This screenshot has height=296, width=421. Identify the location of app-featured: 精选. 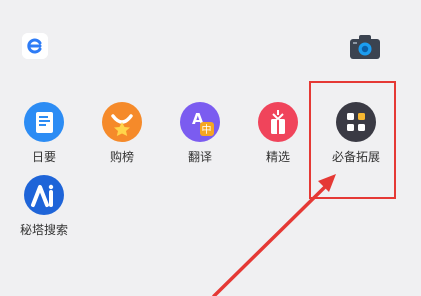
(278, 133).